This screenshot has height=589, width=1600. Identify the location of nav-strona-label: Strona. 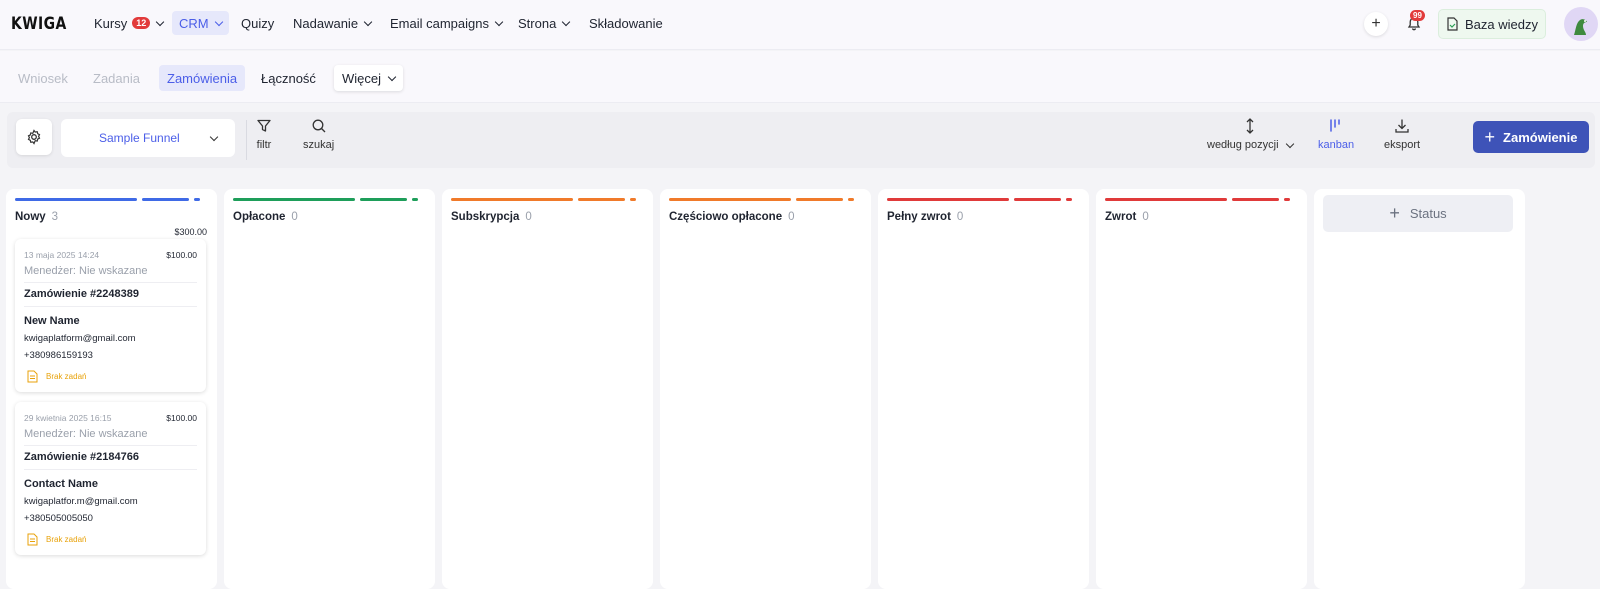
(537, 23).